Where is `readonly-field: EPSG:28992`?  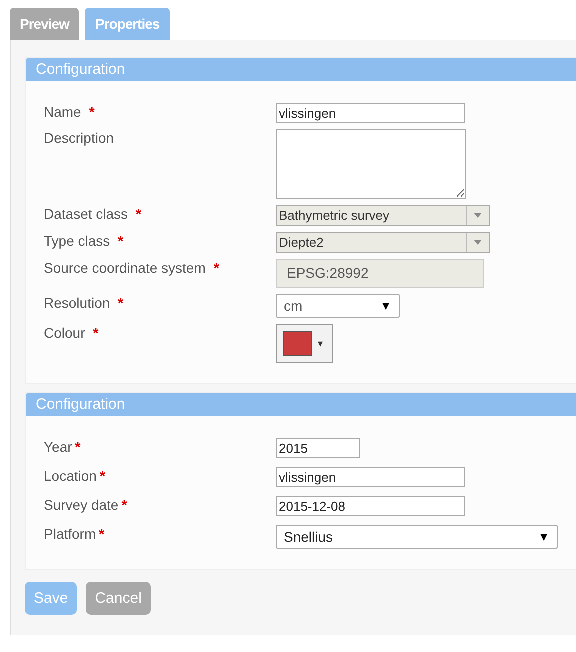 readonly-field: EPSG:28992 is located at coordinates (380, 273).